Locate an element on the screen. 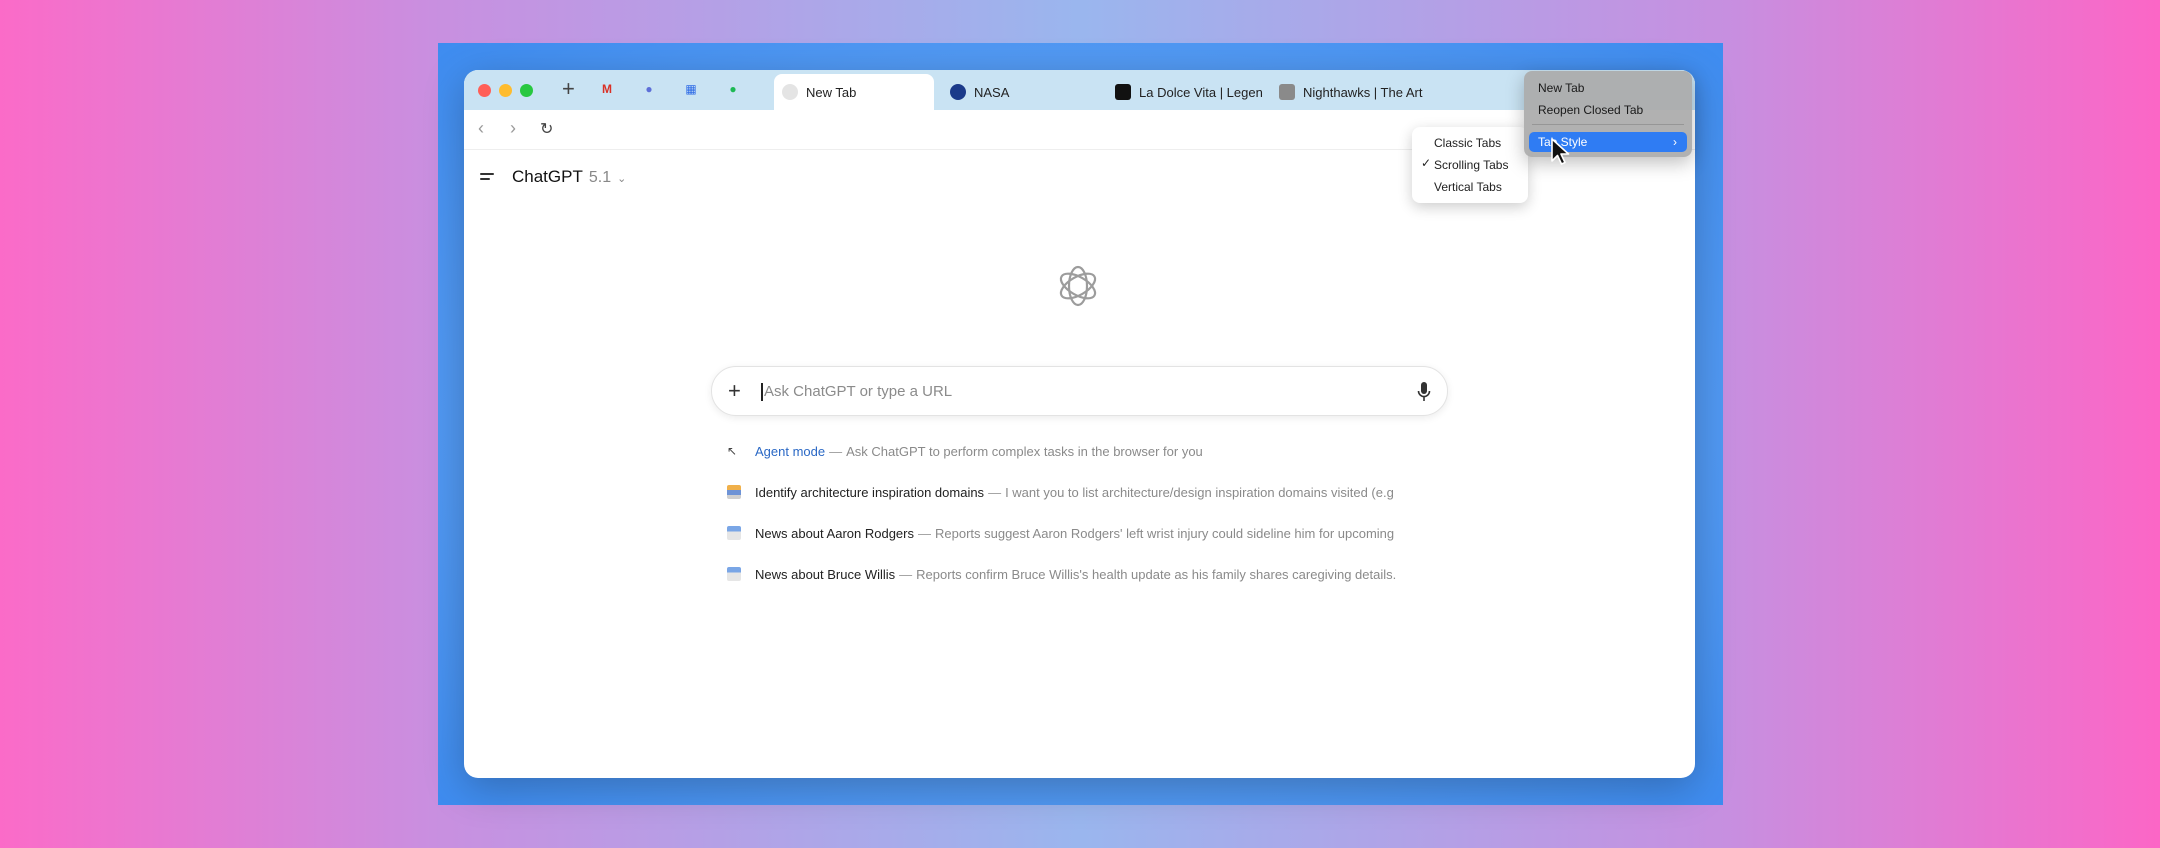 The width and height of the screenshot is (2160, 848). menu-divider is located at coordinates (1608, 124).